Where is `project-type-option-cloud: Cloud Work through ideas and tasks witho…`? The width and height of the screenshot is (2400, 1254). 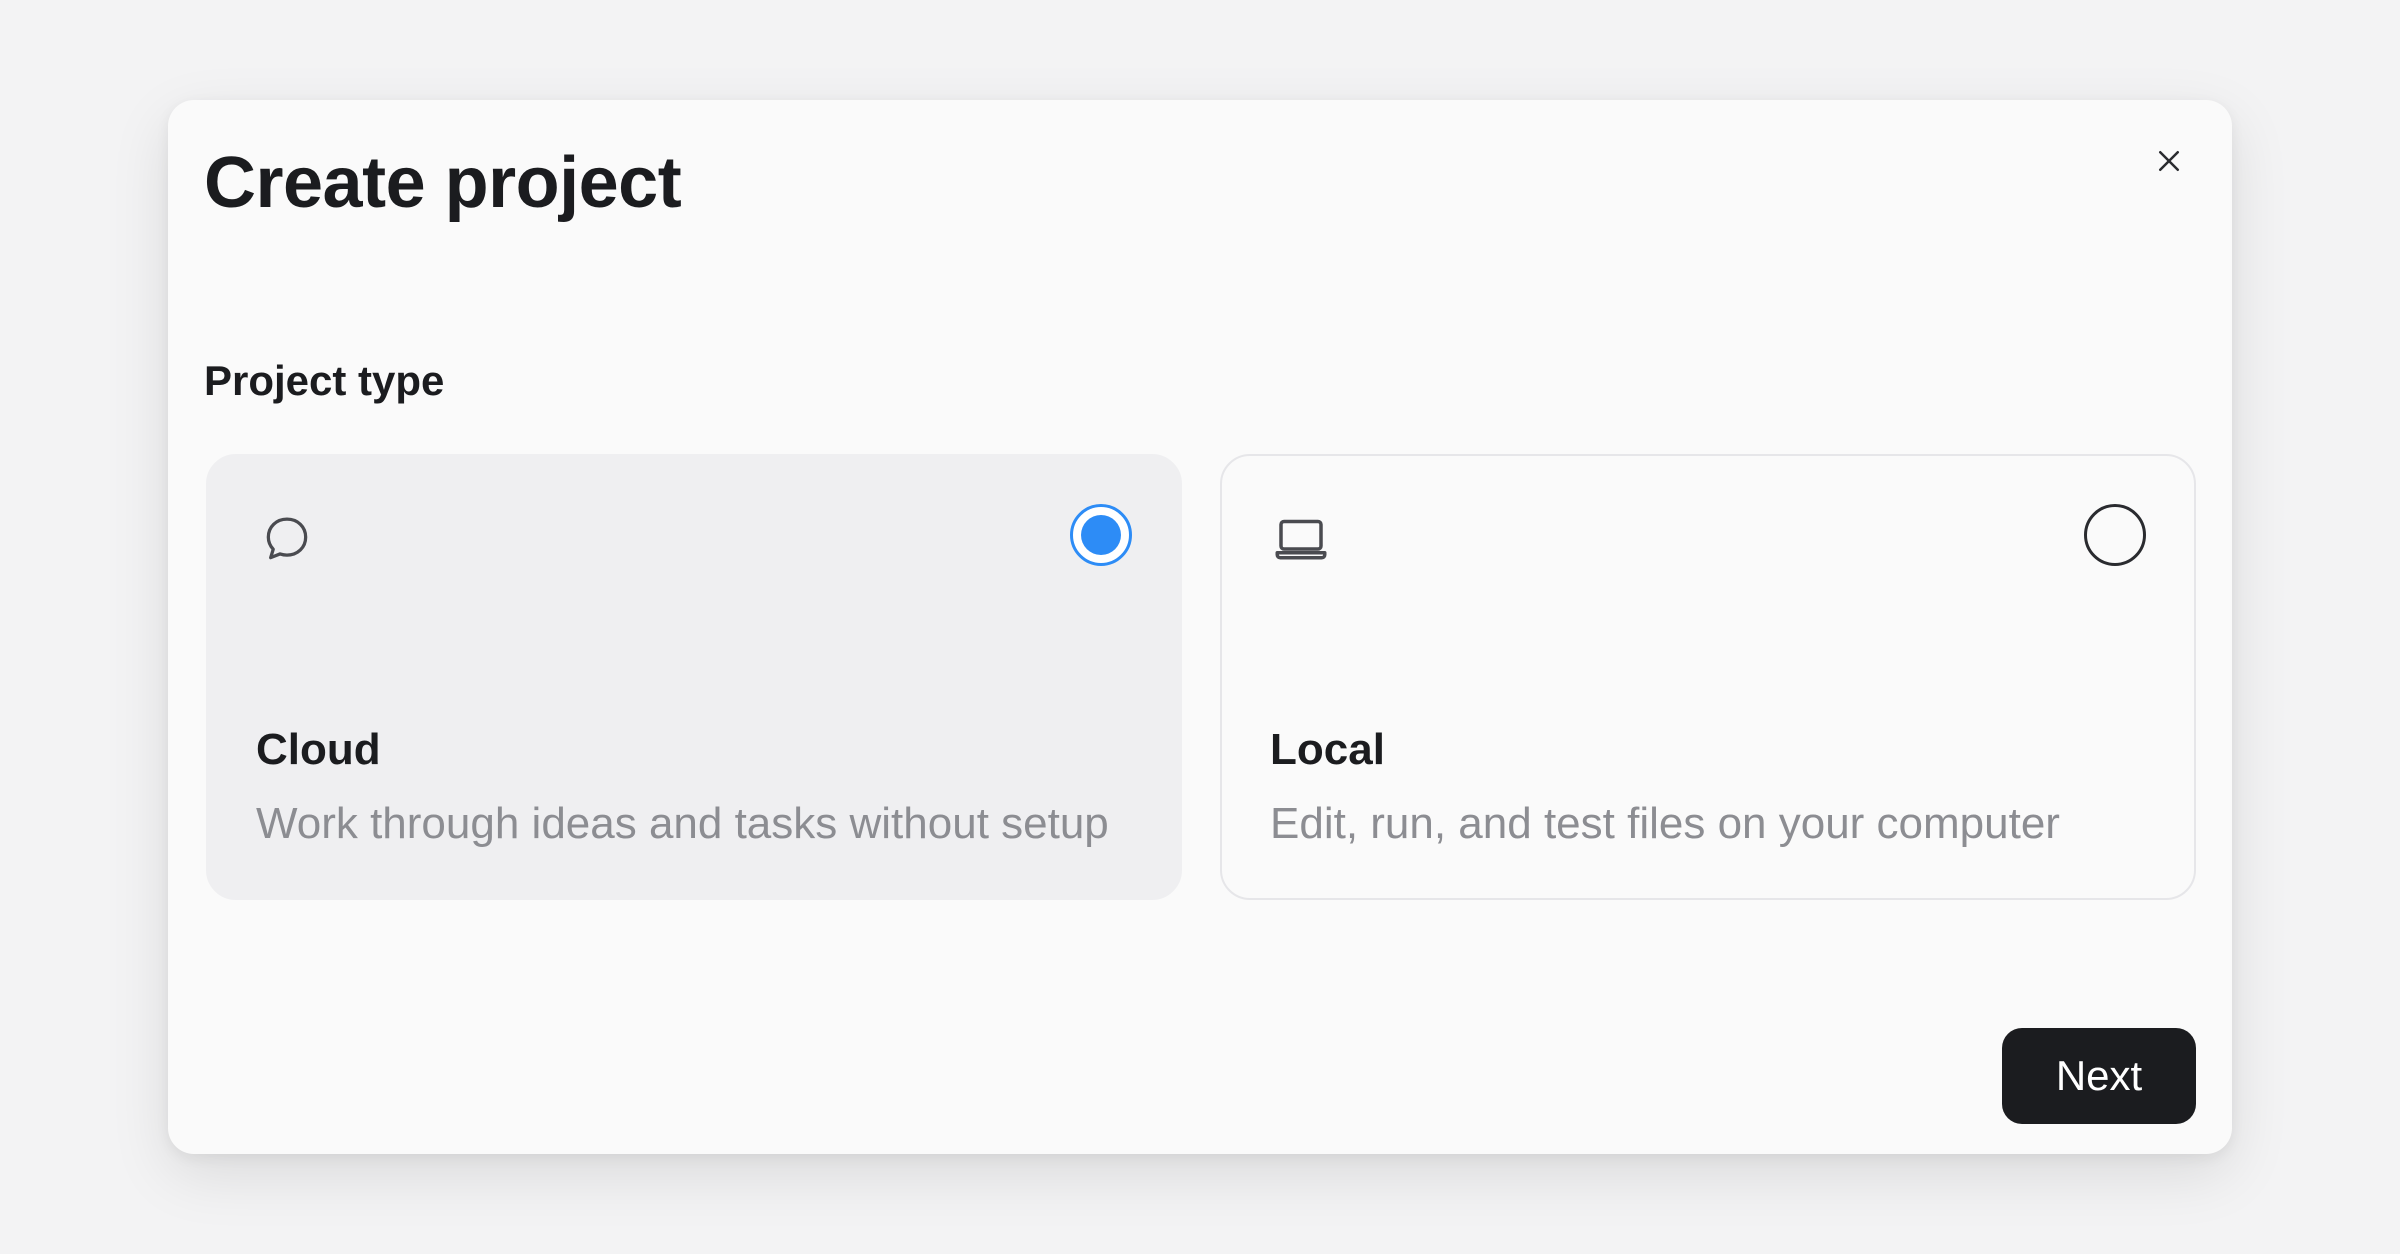
project-type-option-cloud: Cloud Work through ideas and tasks witho… is located at coordinates (694, 677).